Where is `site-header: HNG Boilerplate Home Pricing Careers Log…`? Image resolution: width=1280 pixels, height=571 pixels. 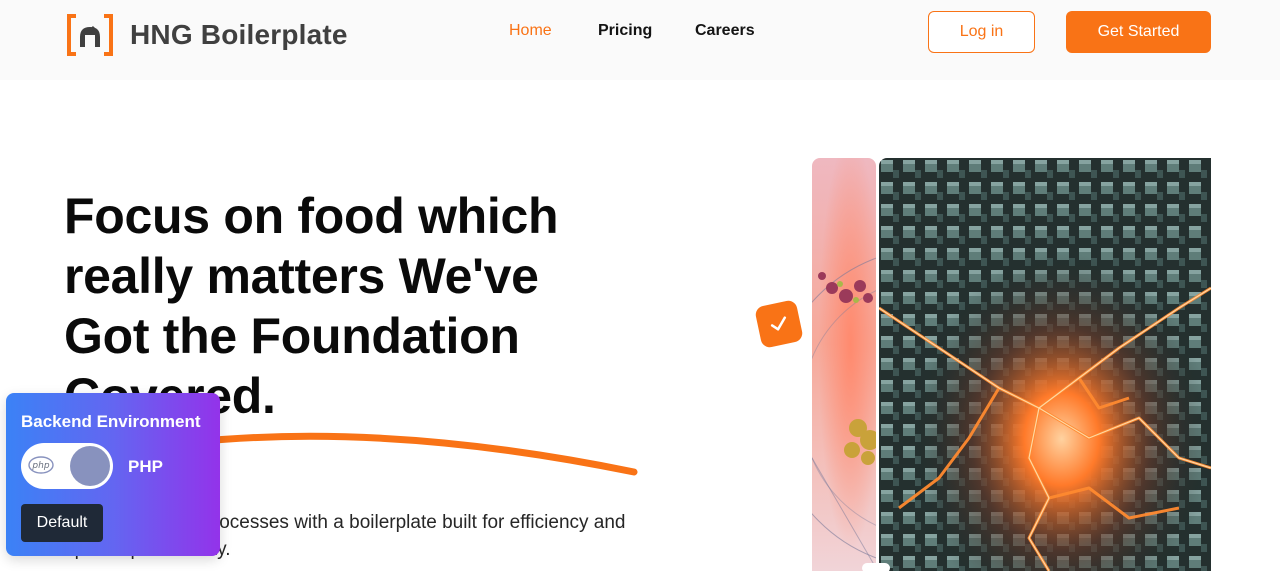
site-header: HNG Boilerplate Home Pricing Careers Log… is located at coordinates (640, 40).